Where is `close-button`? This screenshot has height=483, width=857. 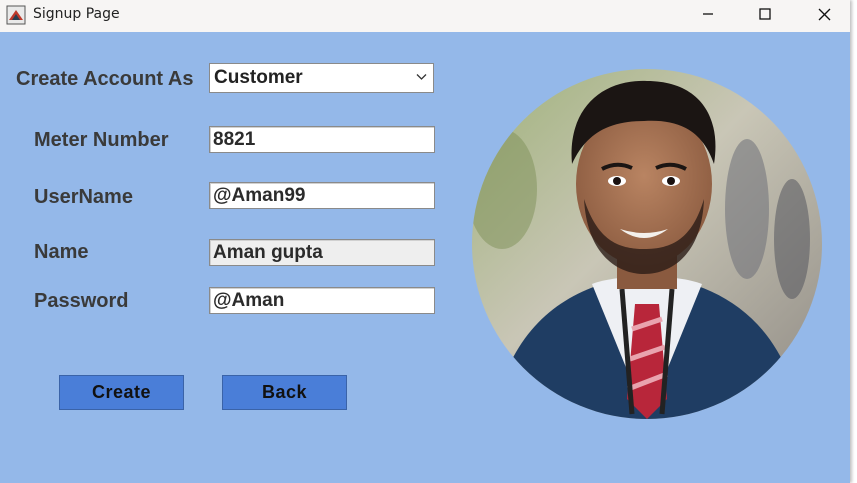
close-button is located at coordinates (824, 14).